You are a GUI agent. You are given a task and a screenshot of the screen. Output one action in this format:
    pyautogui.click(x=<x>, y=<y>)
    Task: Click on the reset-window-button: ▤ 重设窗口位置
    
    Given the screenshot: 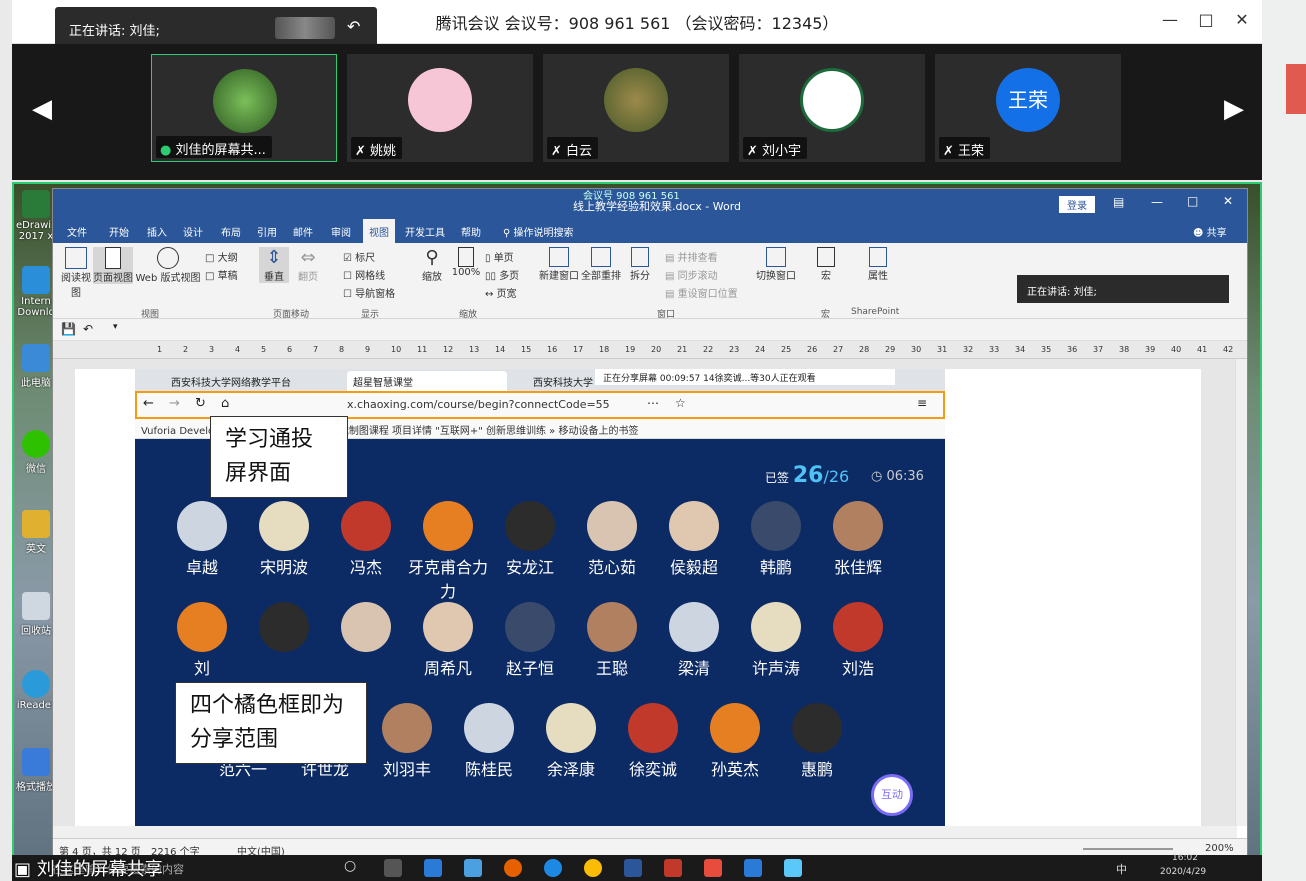 What is the action you would take?
    pyautogui.click(x=701, y=292)
    